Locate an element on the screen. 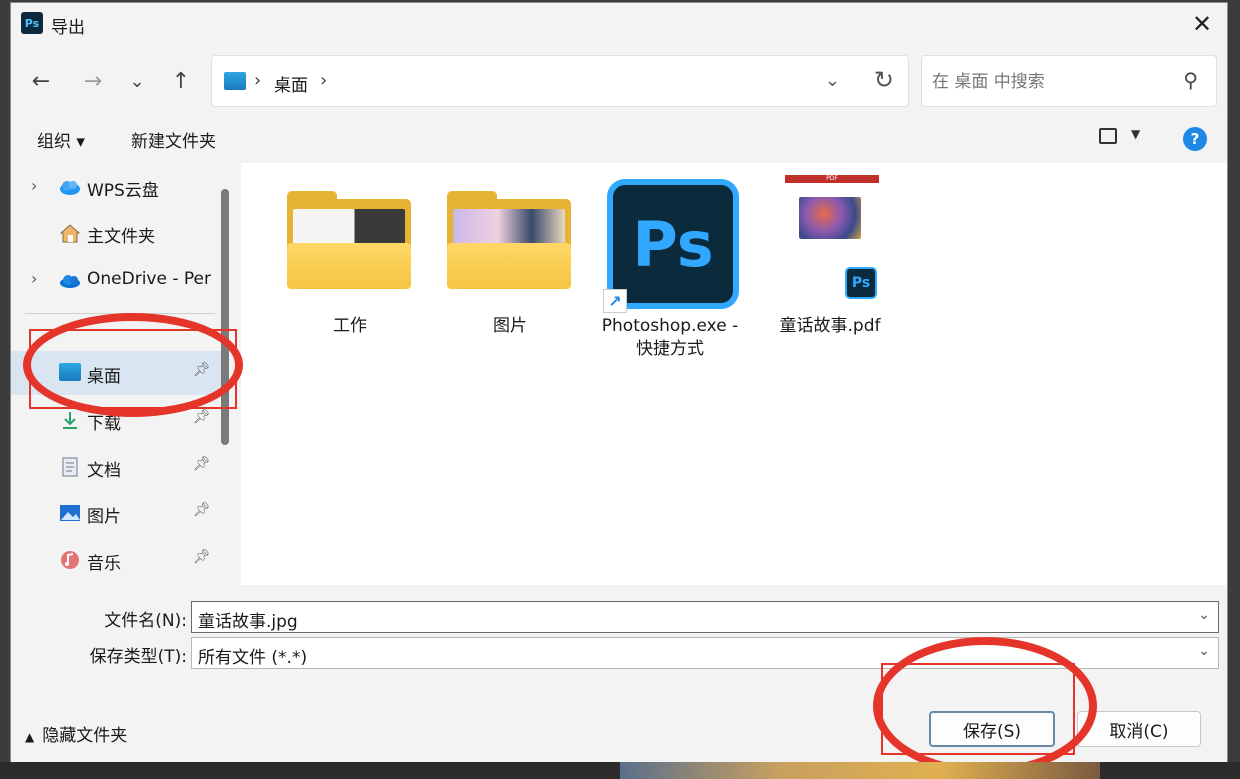 The image size is (1240, 779). organize-menu-button: 组织 ▾ is located at coordinates (61, 139).